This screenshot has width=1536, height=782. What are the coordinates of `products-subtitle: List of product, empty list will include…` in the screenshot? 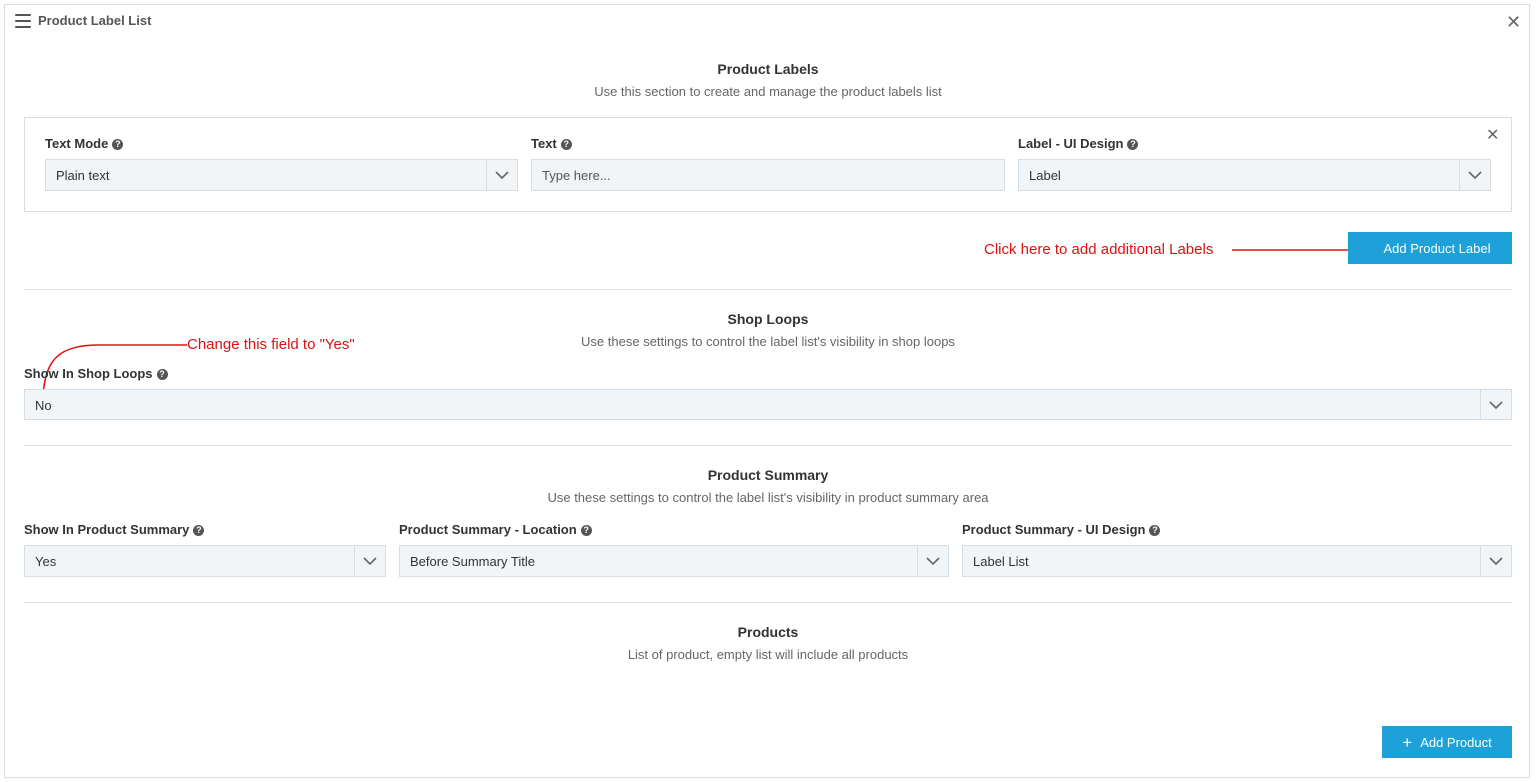 It's located at (768, 654).